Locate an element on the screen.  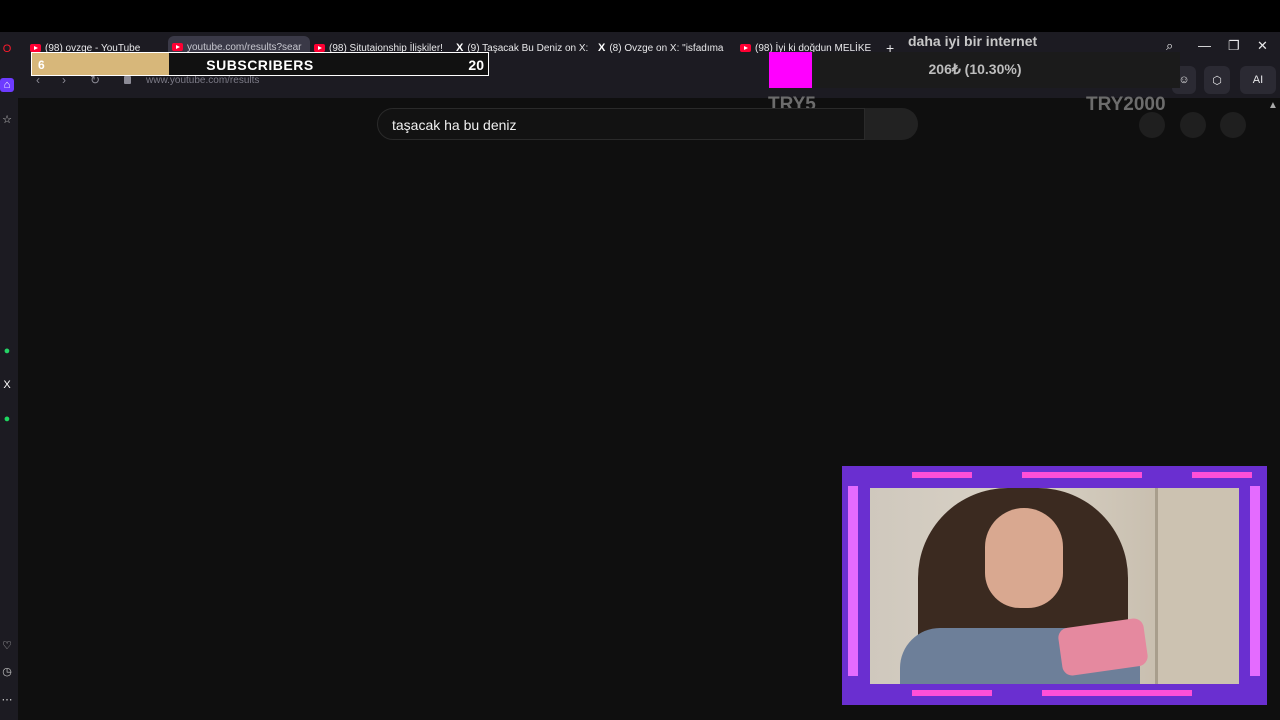
home-icon: ⌂ is located at coordinates (7, 85).